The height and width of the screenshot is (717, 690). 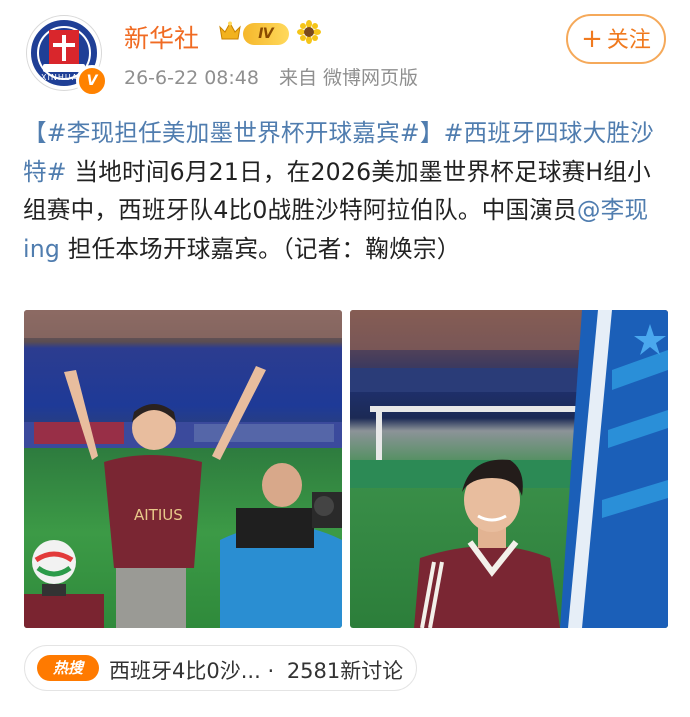 I want to click on topic-link-1: 【#李现担任美加墨世界杯开球嘉宾#】, so click(x=233, y=133).